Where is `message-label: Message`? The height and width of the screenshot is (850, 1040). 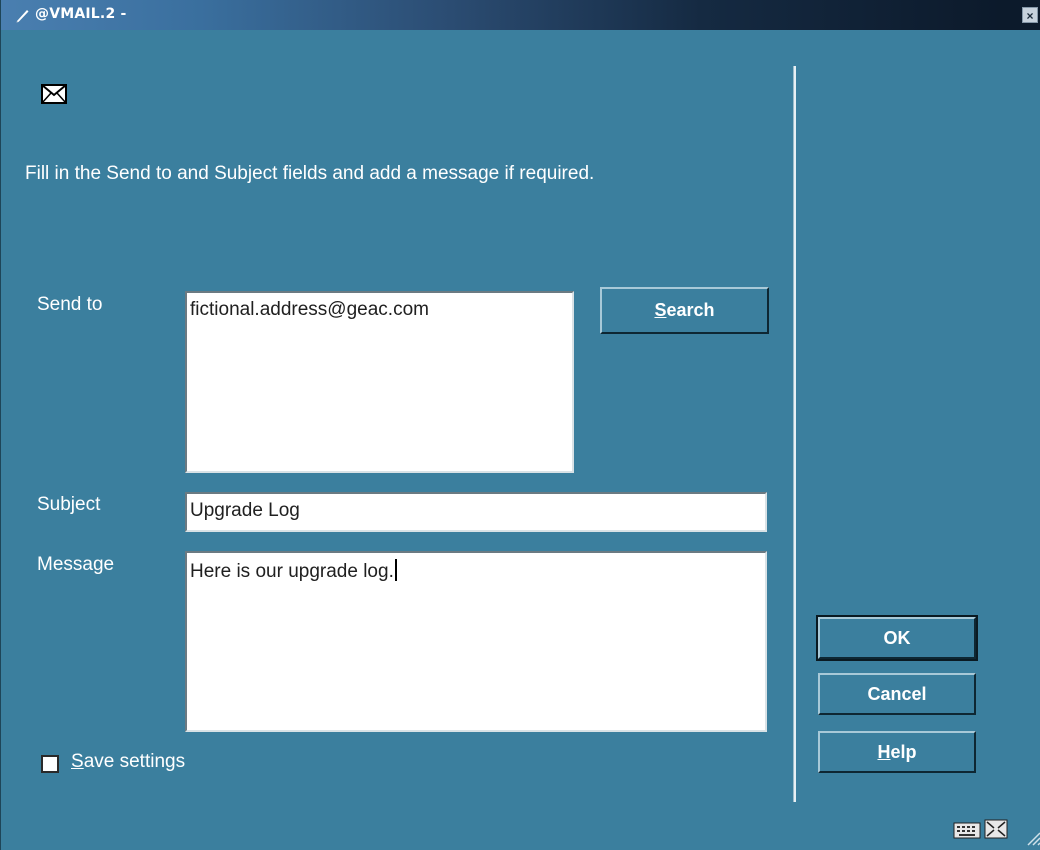
message-label: Message is located at coordinates (76, 564).